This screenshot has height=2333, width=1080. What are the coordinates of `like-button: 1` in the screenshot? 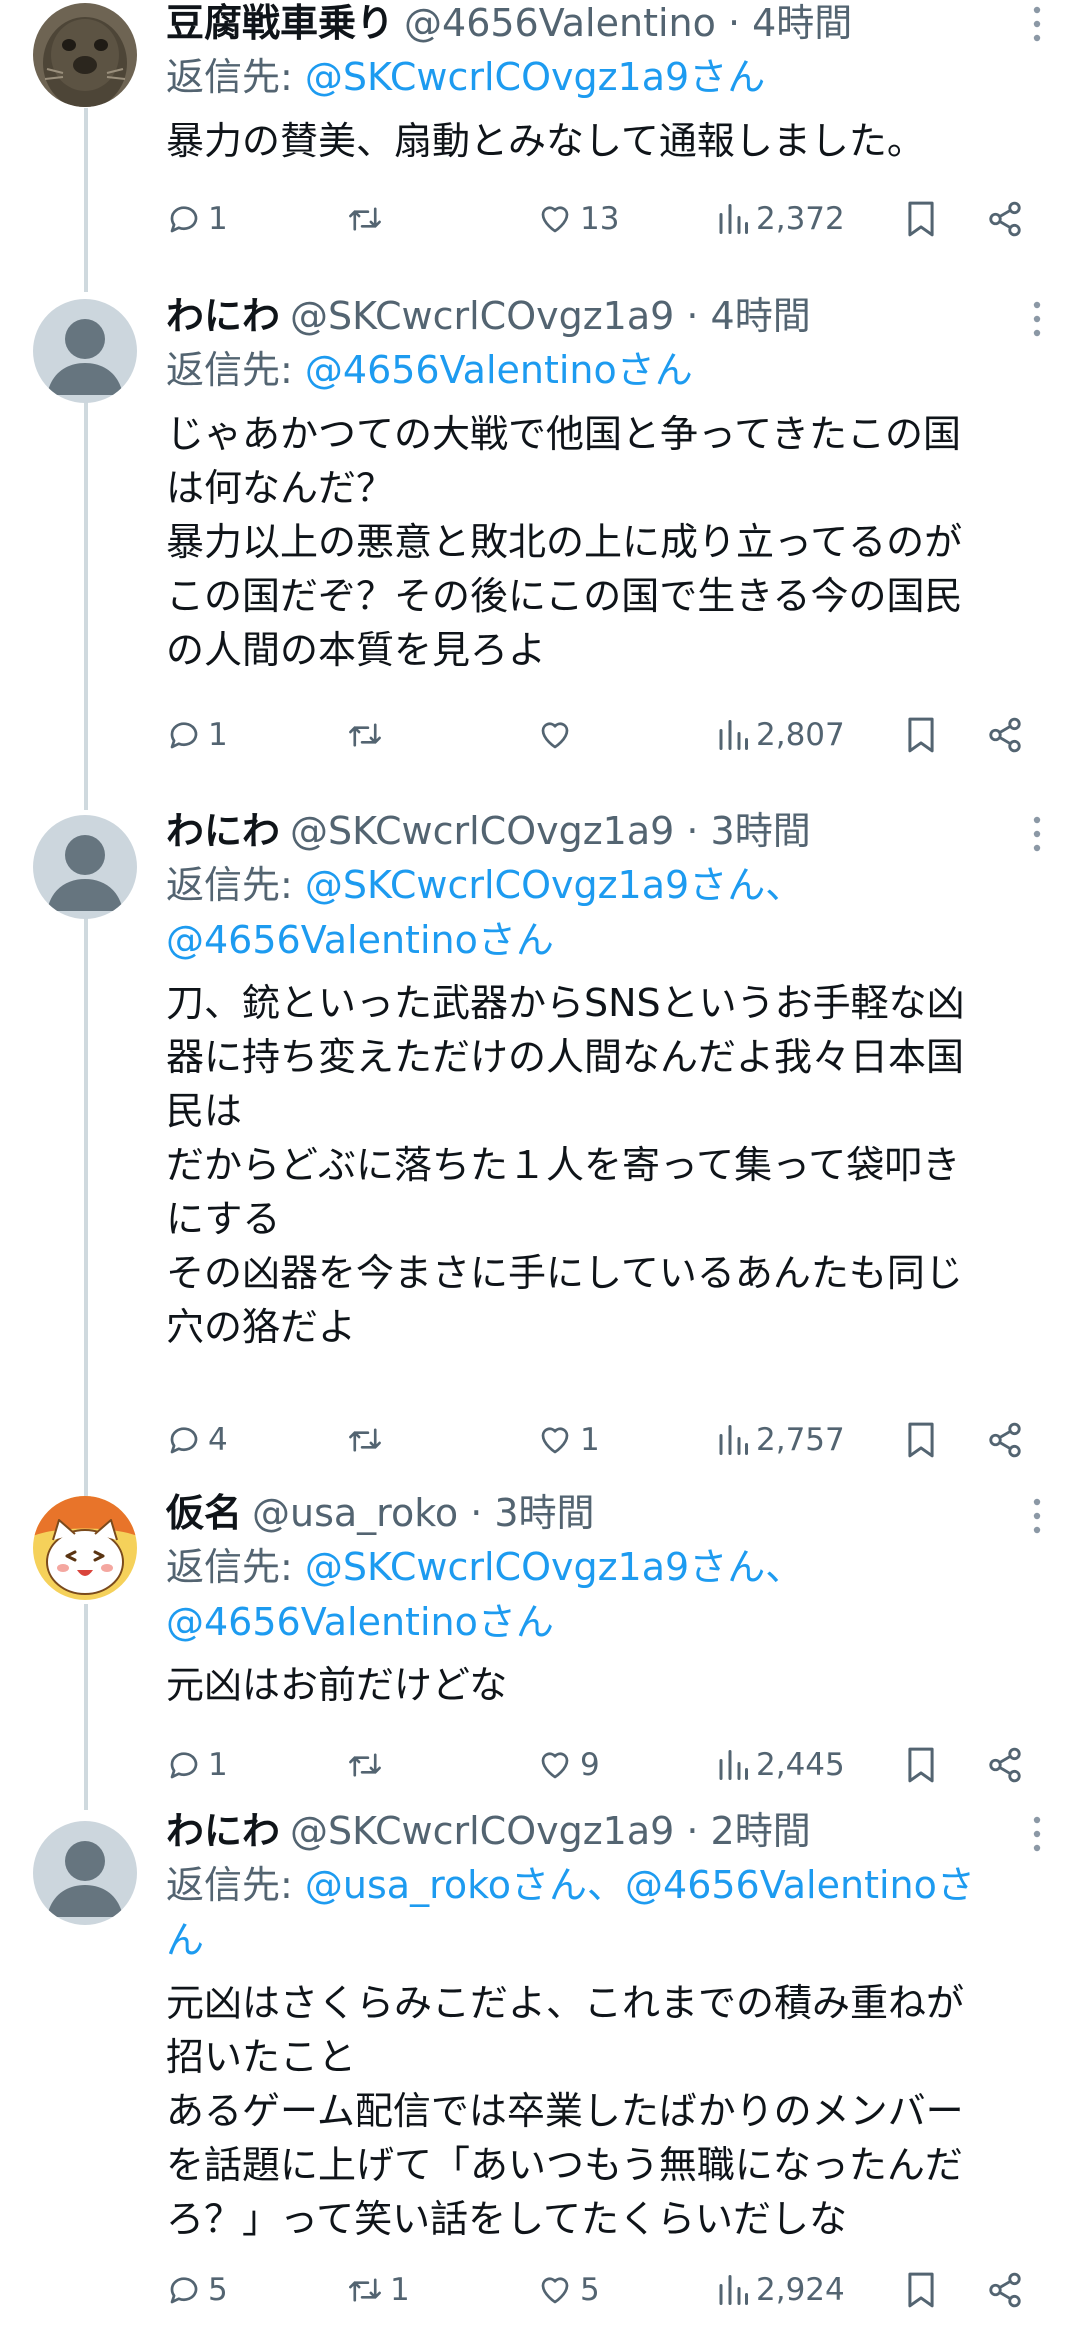 It's located at (568, 1440).